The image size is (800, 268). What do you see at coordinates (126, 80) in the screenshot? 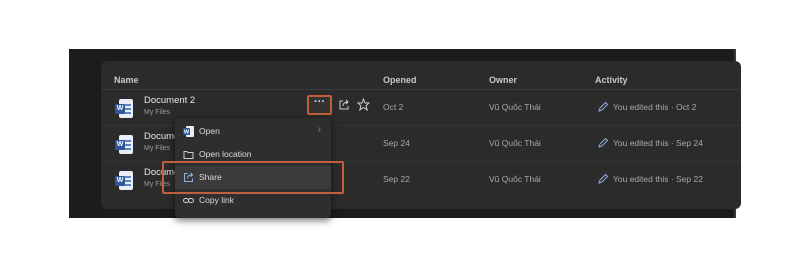
I see `header-name: Name` at bounding box center [126, 80].